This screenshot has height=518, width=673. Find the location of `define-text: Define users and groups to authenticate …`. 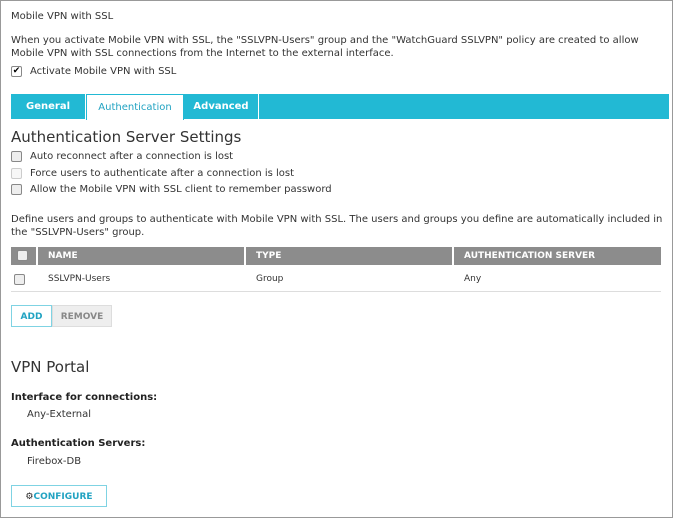

define-text: Define users and groups to authenticate … is located at coordinates (337, 226).